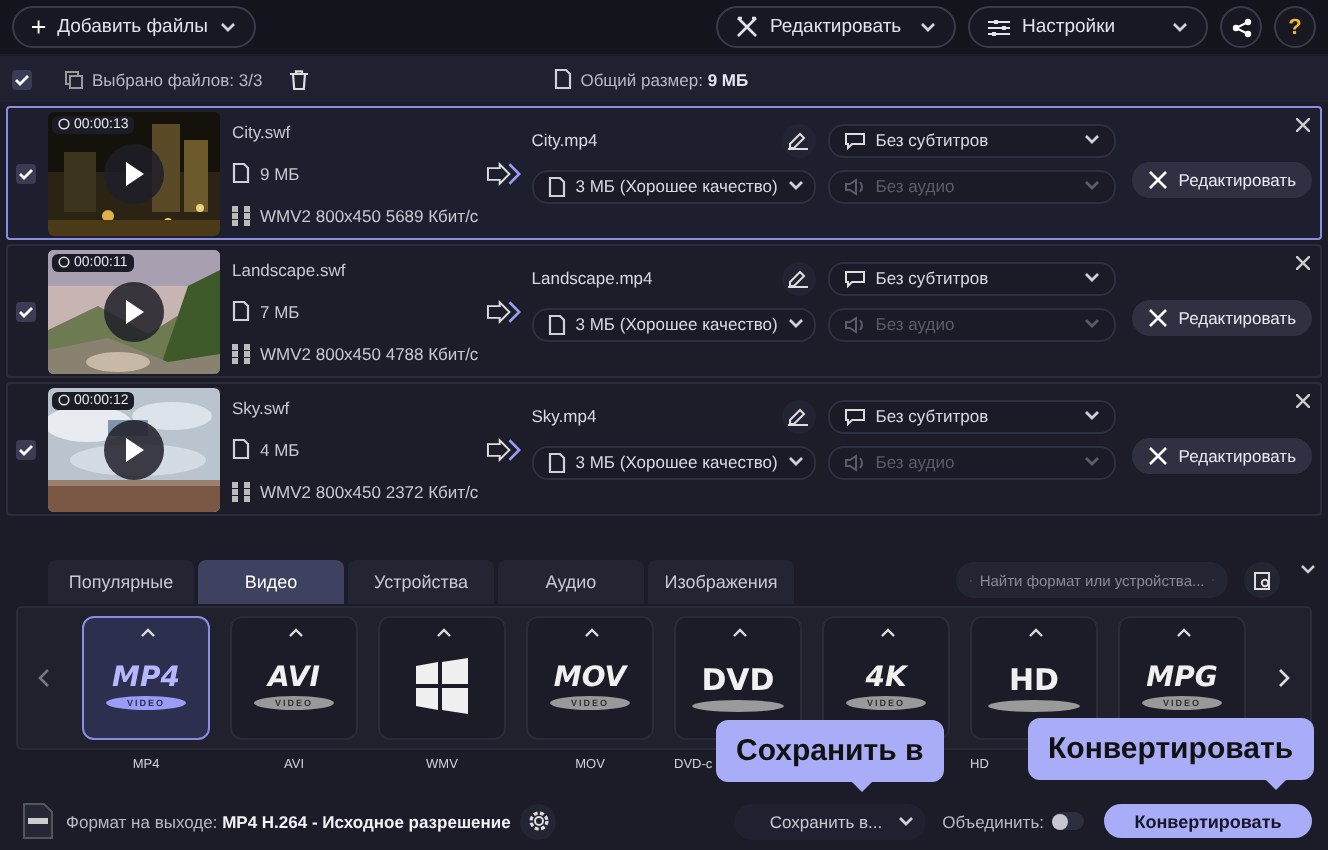  Describe the element at coordinates (1171, 749) in the screenshot. I see `tooltip: Конвертировать` at that location.